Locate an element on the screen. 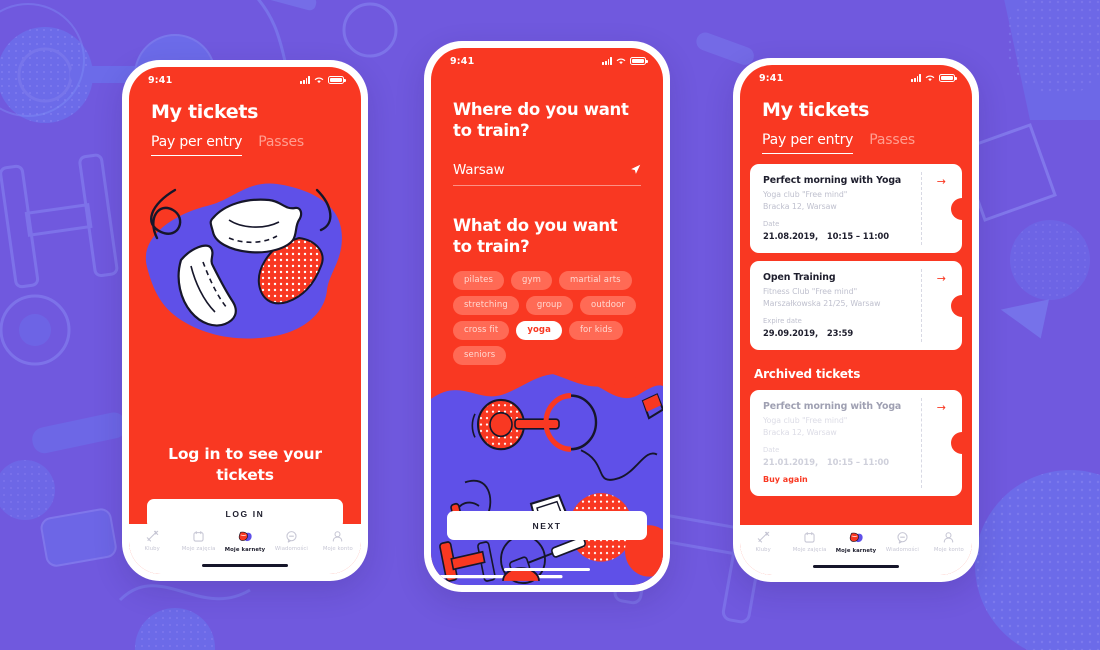 The width and height of the screenshot is (1100, 650). next-button: NEXT is located at coordinates (547, 525).